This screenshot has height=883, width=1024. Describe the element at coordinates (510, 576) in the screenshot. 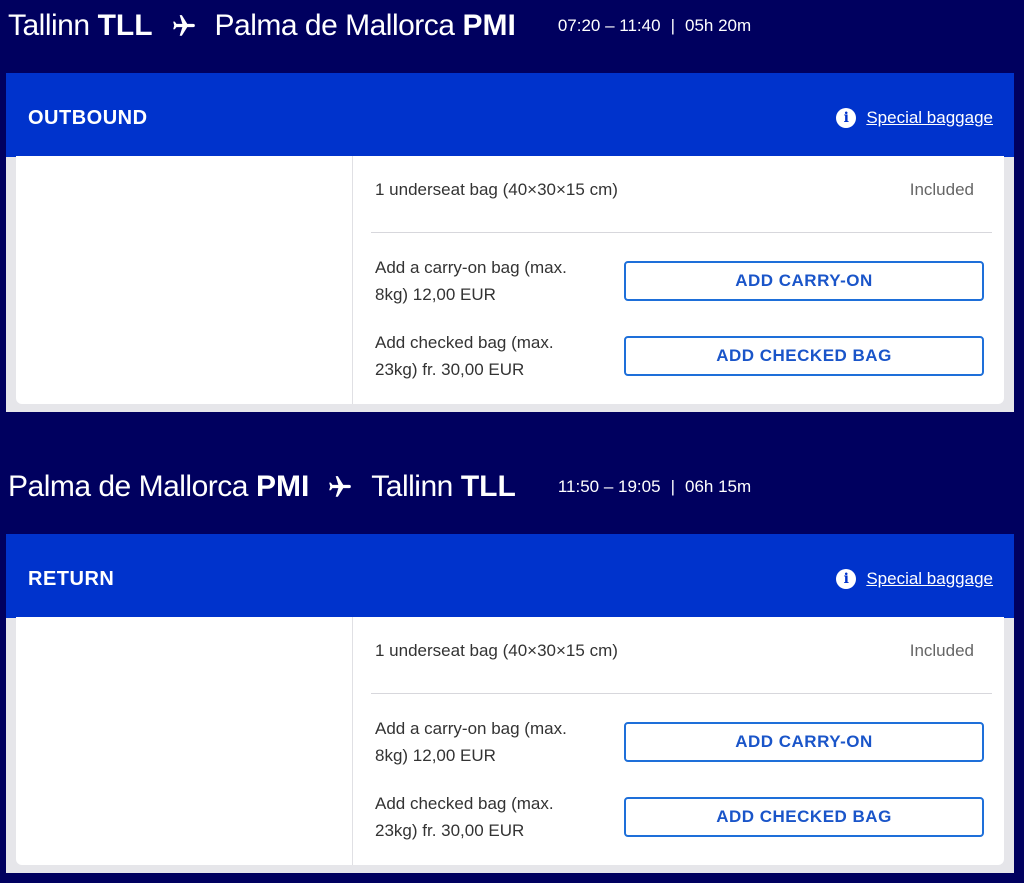

I see `section-header: RETURN i Special baggage` at that location.